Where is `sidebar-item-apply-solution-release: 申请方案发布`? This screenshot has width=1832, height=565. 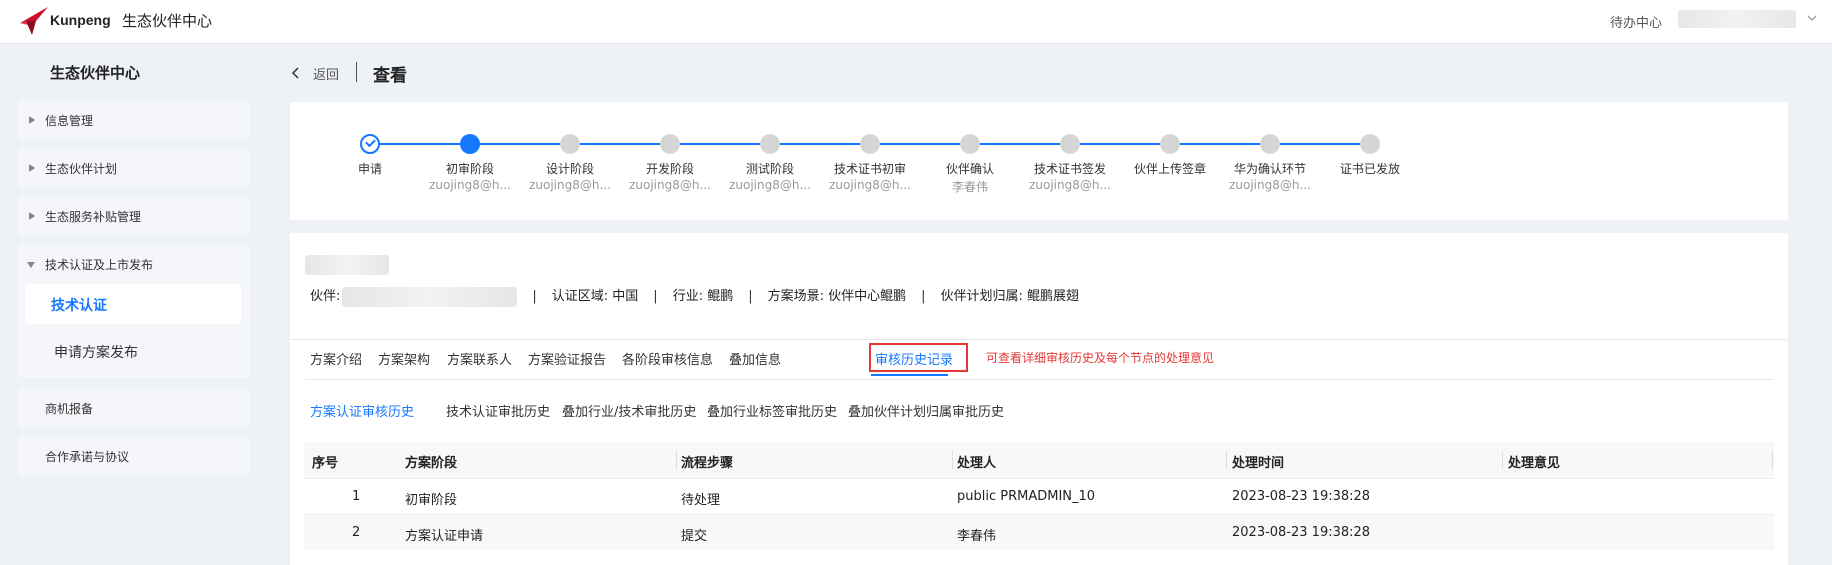 sidebar-item-apply-solution-release: 申请方案发布 is located at coordinates (96, 352).